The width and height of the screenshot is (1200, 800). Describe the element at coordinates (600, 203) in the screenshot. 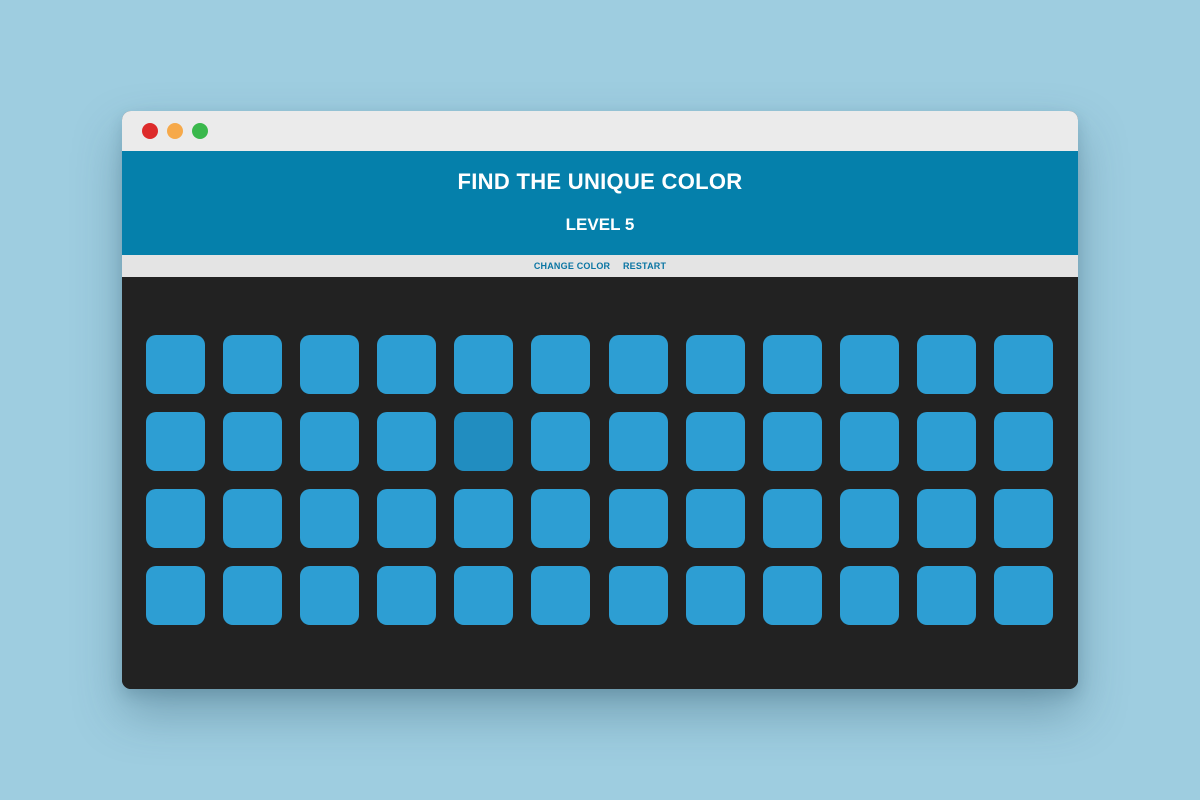

I see `game-header: FIND THE UNIQUE COLOR LEVEL 5` at that location.